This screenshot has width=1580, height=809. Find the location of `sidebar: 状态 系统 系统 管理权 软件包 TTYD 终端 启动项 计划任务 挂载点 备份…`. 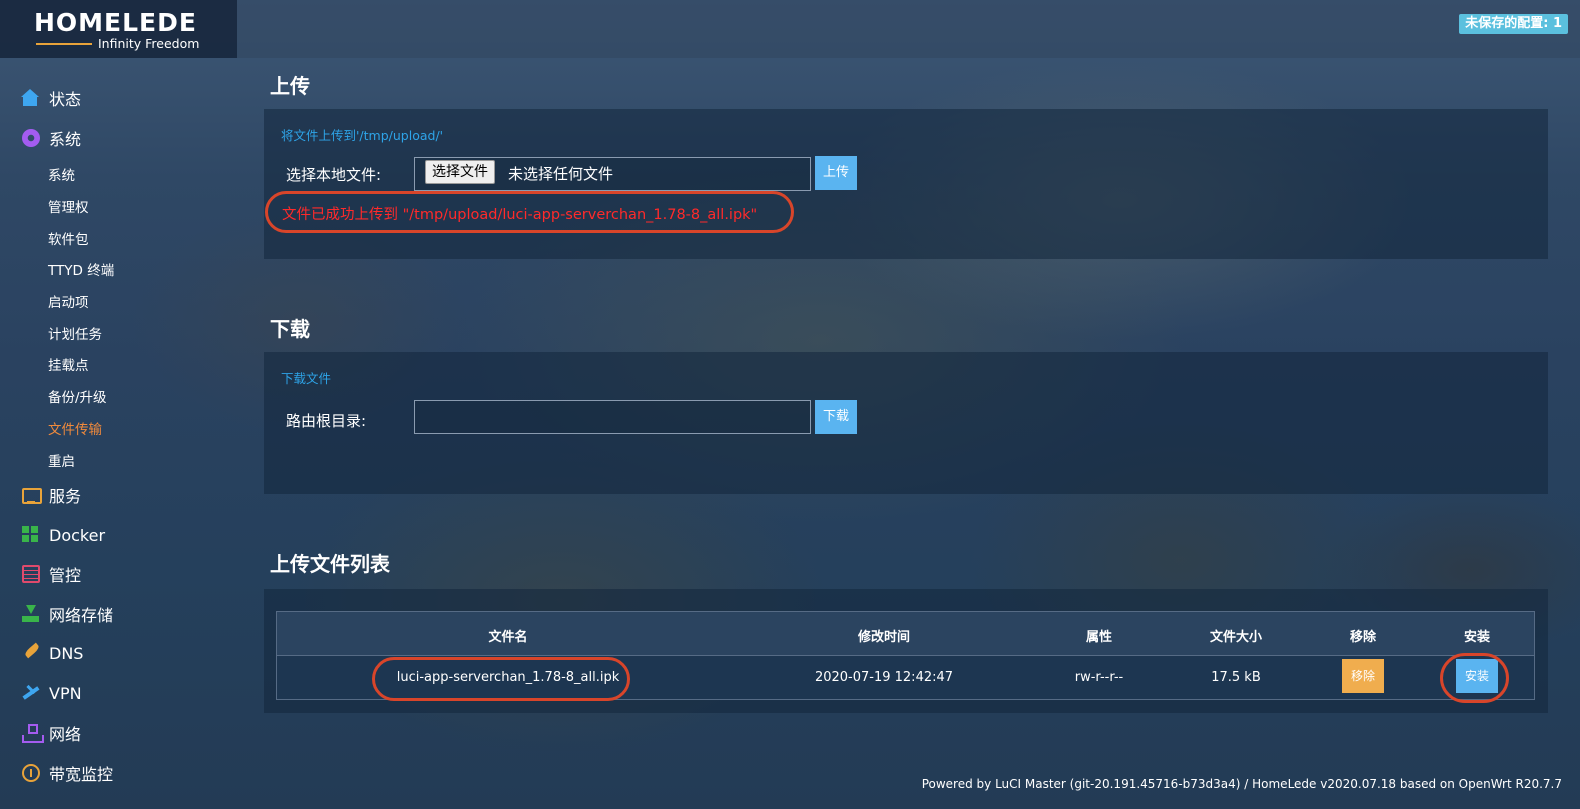

sidebar: 状态 系统 系统 管理权 软件包 TTYD 终端 启动项 计划任务 挂载点 备份… is located at coordinates (118, 433).